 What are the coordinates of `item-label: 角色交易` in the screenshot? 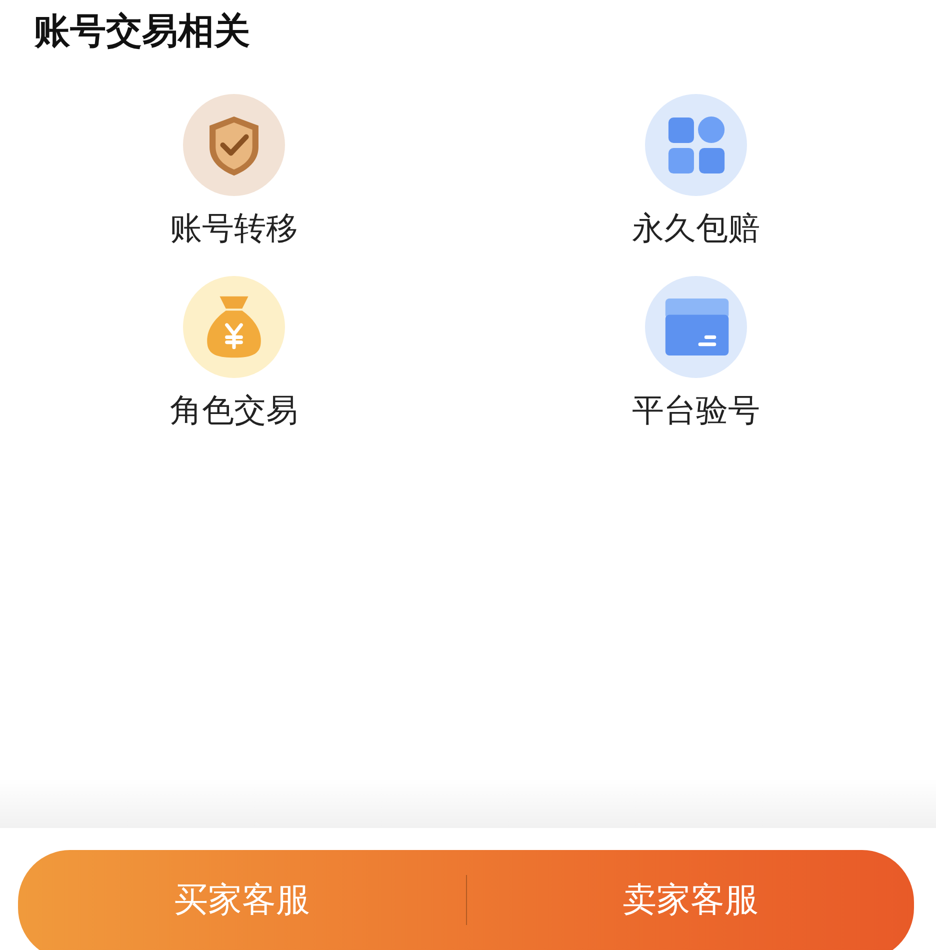 It's located at (234, 410).